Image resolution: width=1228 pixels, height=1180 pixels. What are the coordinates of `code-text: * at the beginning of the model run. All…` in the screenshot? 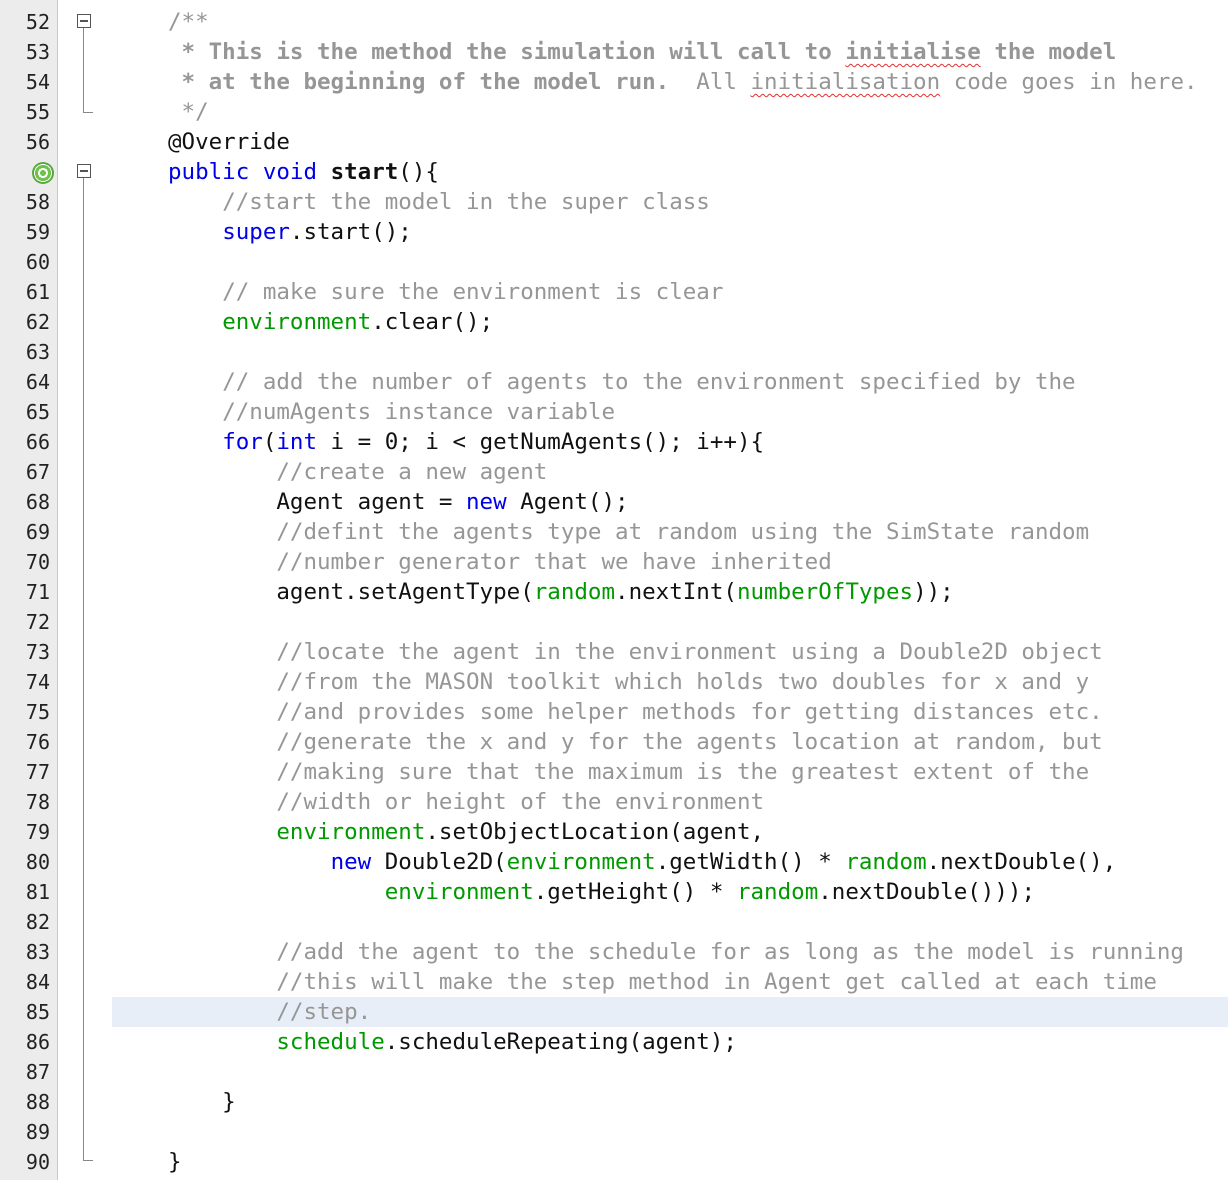 It's located at (683, 82).